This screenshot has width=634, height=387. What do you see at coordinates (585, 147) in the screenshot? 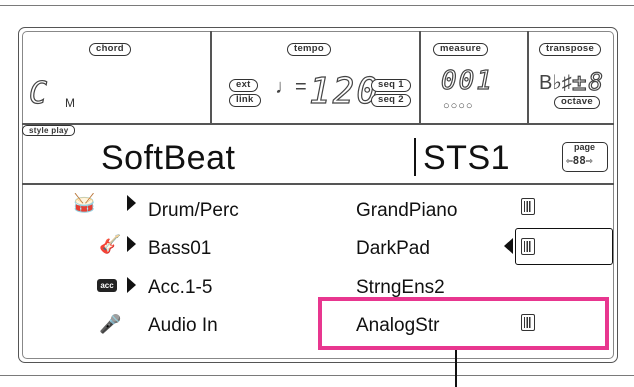
I see `page-tag: page` at bounding box center [585, 147].